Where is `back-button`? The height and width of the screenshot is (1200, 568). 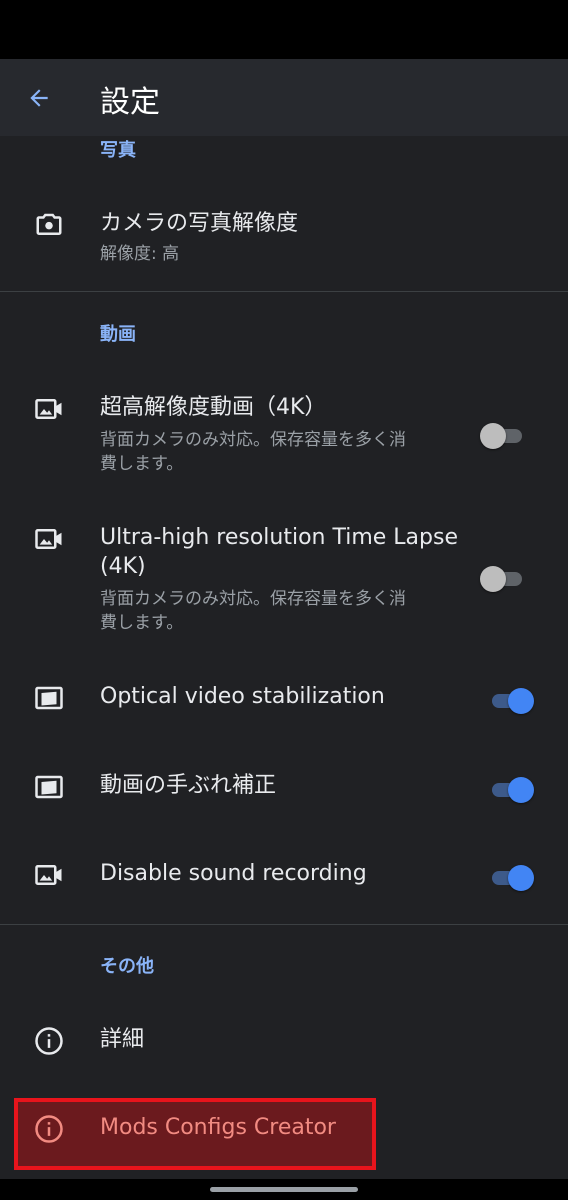
back-button is located at coordinates (39, 98).